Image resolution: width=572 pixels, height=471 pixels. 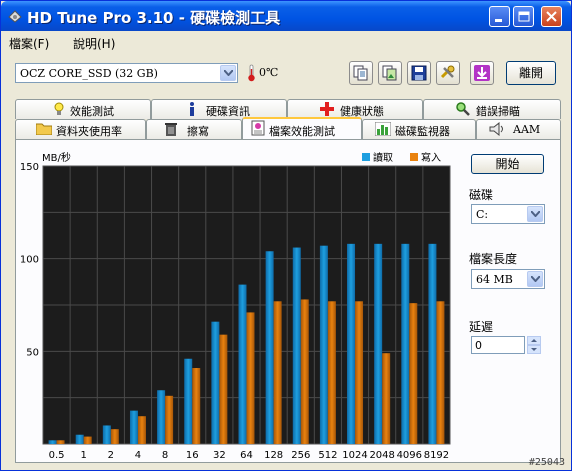 I want to click on tab-folder-usage: 資料夾使用率, so click(x=80, y=129).